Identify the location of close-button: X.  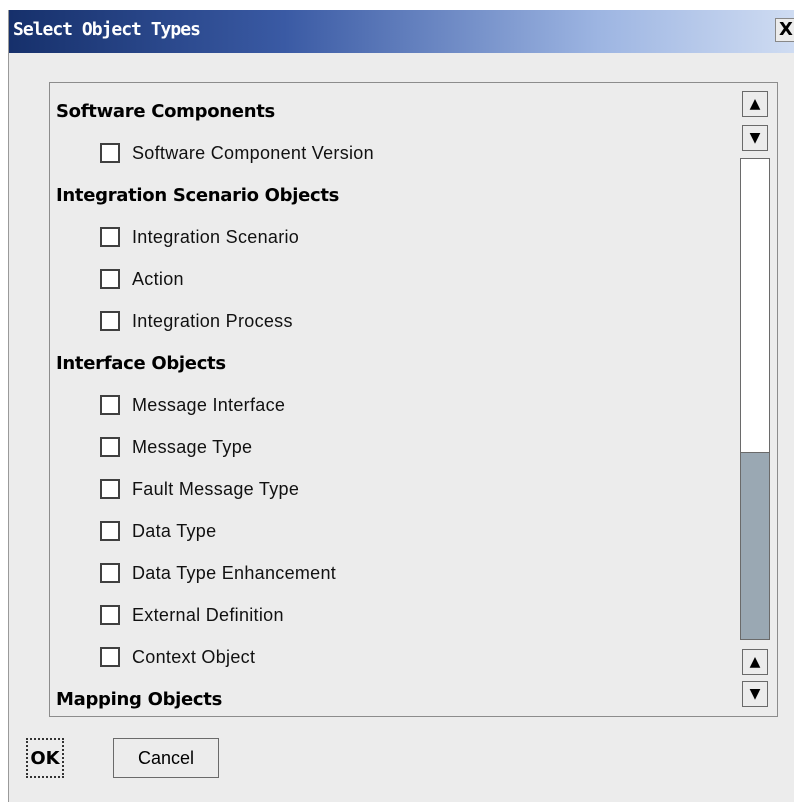
(784, 30).